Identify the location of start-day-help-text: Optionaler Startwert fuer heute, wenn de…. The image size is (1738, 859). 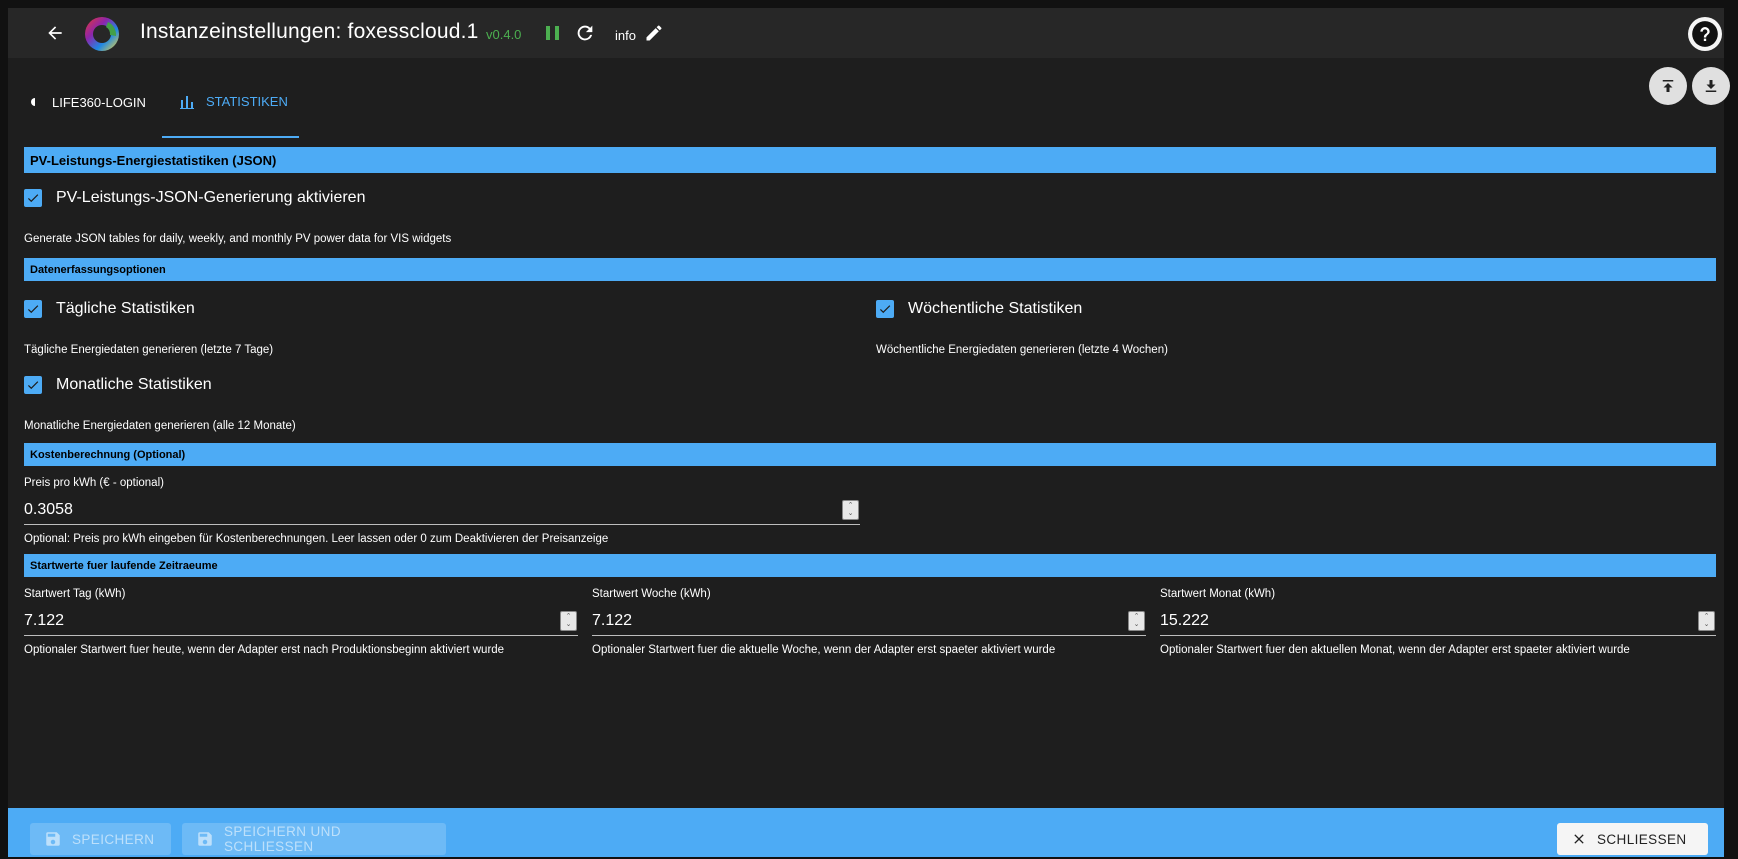
(264, 650).